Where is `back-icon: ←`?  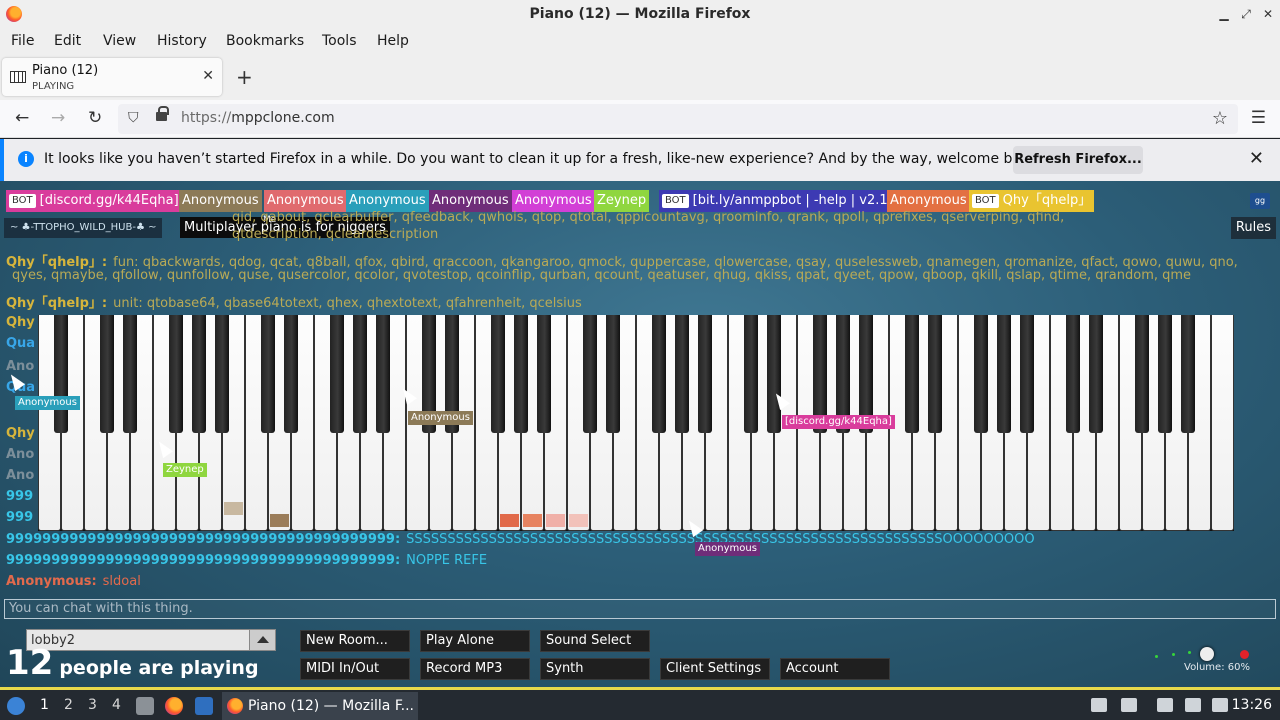
back-icon: ← is located at coordinates (22, 118).